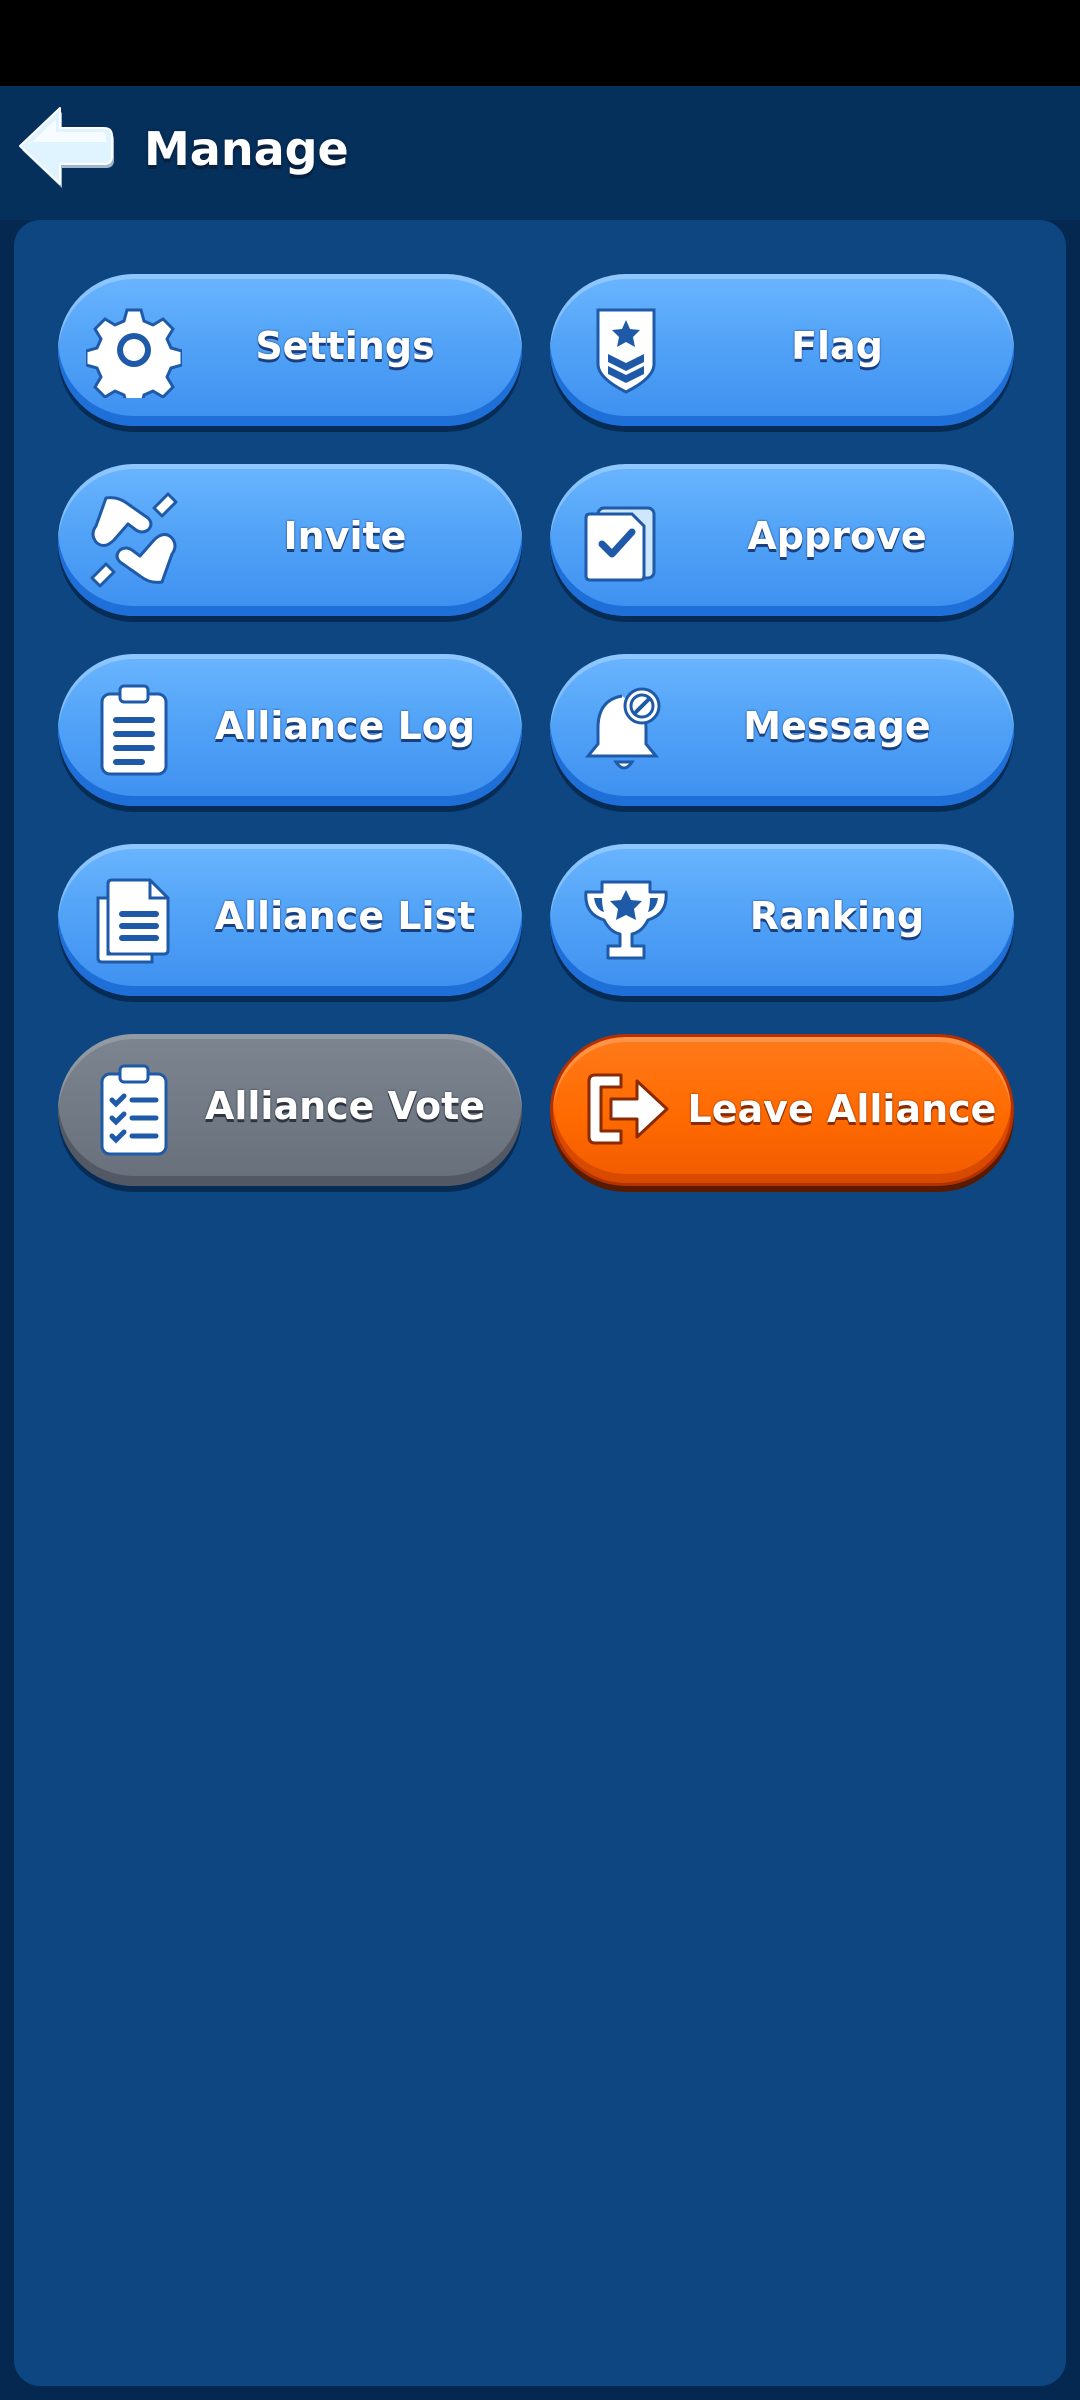 The width and height of the screenshot is (1080, 2400). I want to click on message-button: Message, so click(782, 730).